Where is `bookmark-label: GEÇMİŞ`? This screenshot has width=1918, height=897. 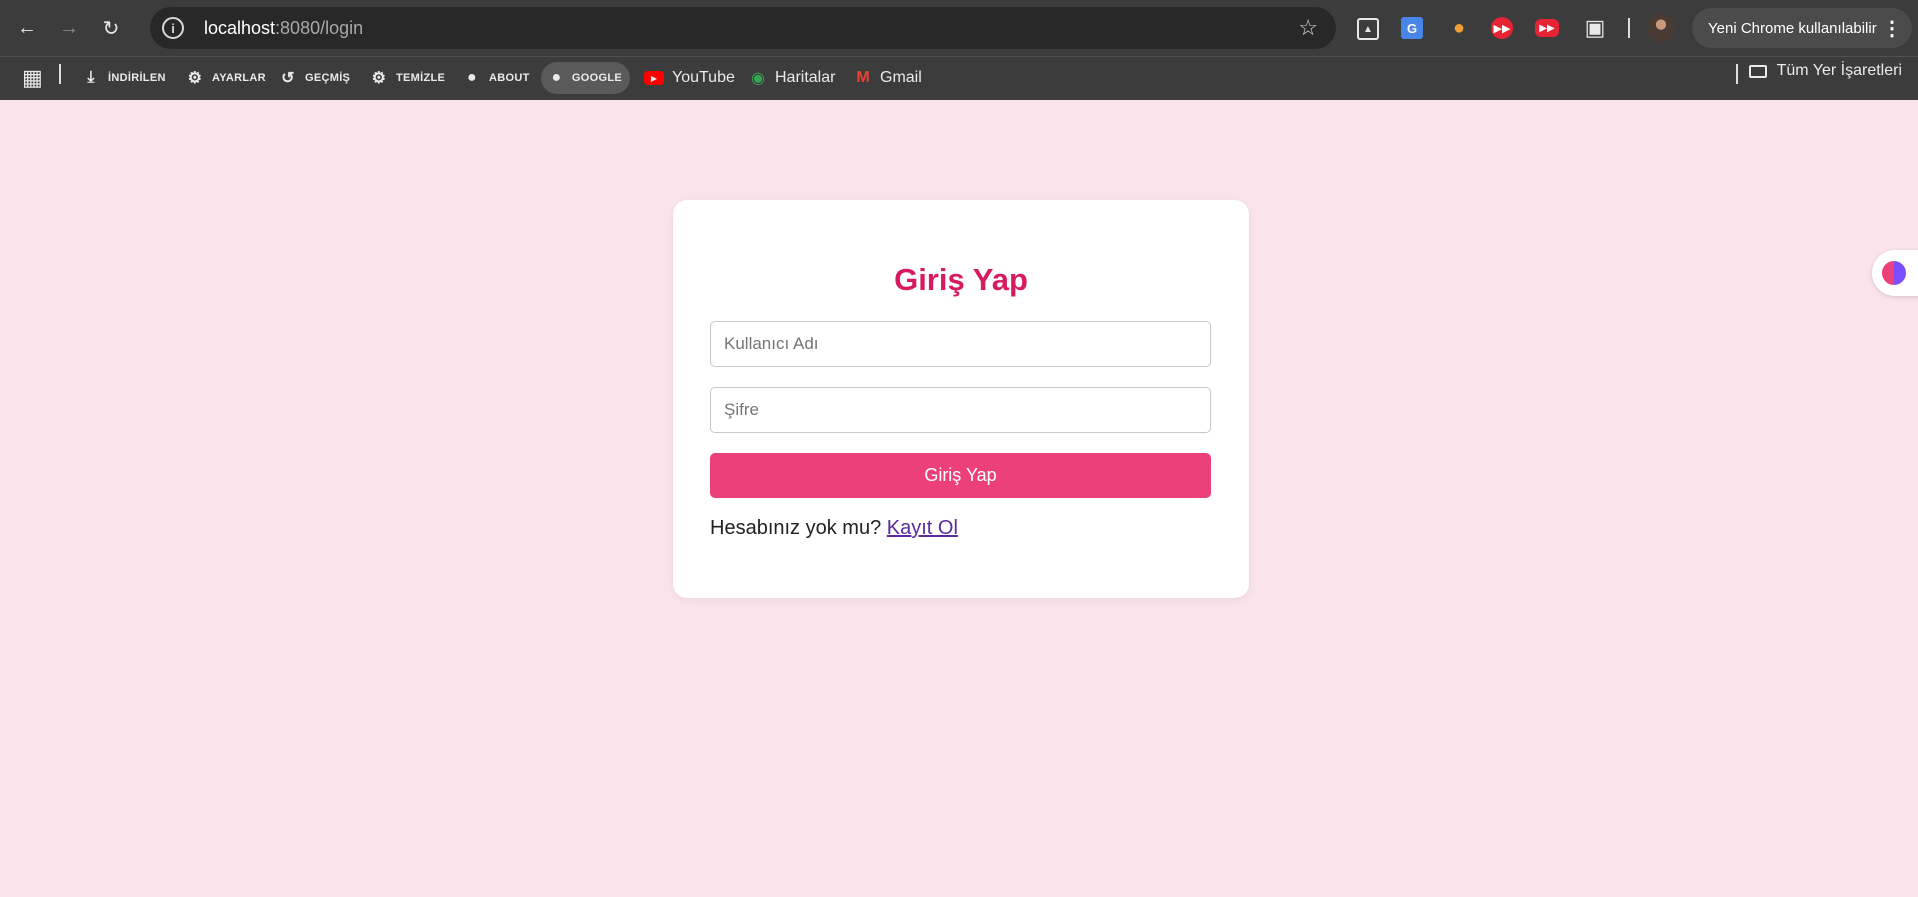
bookmark-label: GEÇMİŞ is located at coordinates (328, 78).